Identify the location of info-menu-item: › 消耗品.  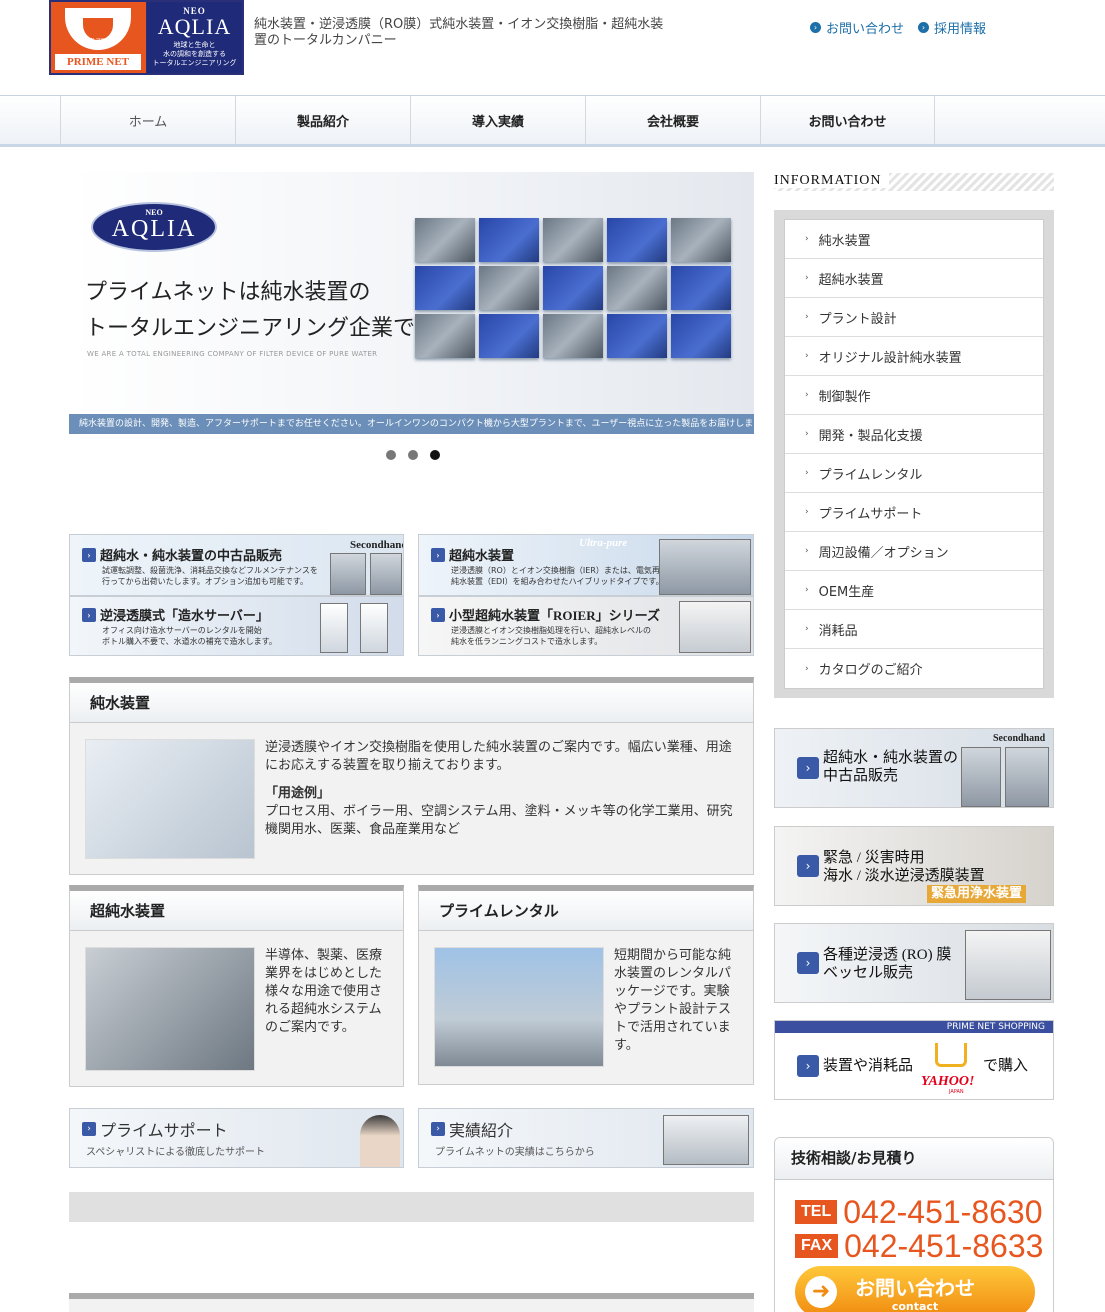
(914, 629).